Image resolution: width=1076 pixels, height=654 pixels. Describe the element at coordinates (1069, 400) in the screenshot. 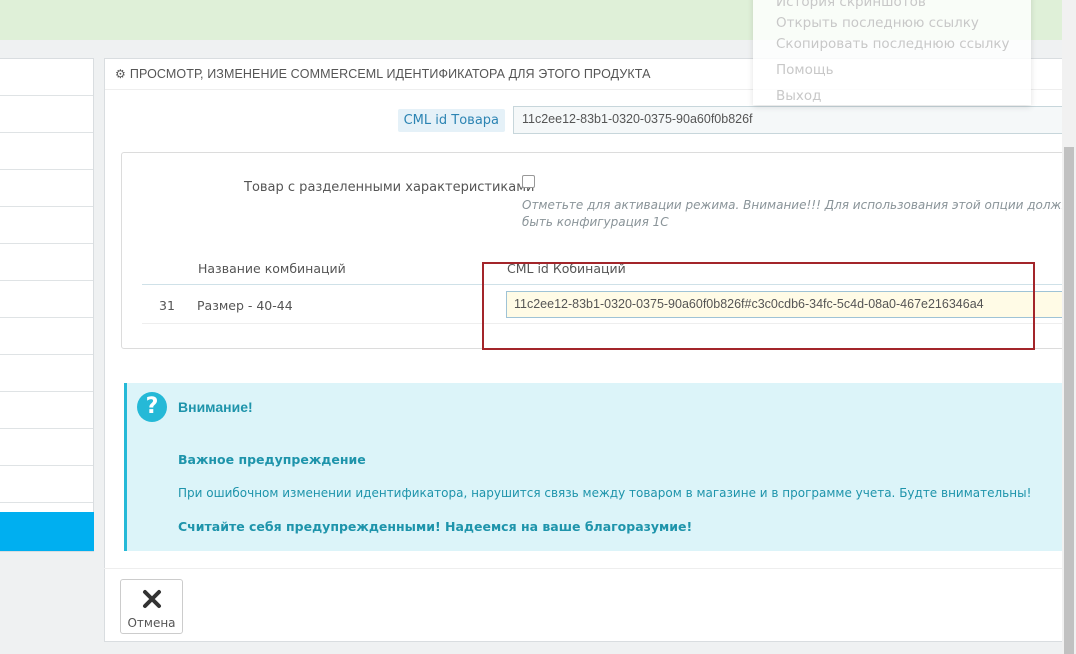

I see `page-scrollbar-thumb` at that location.